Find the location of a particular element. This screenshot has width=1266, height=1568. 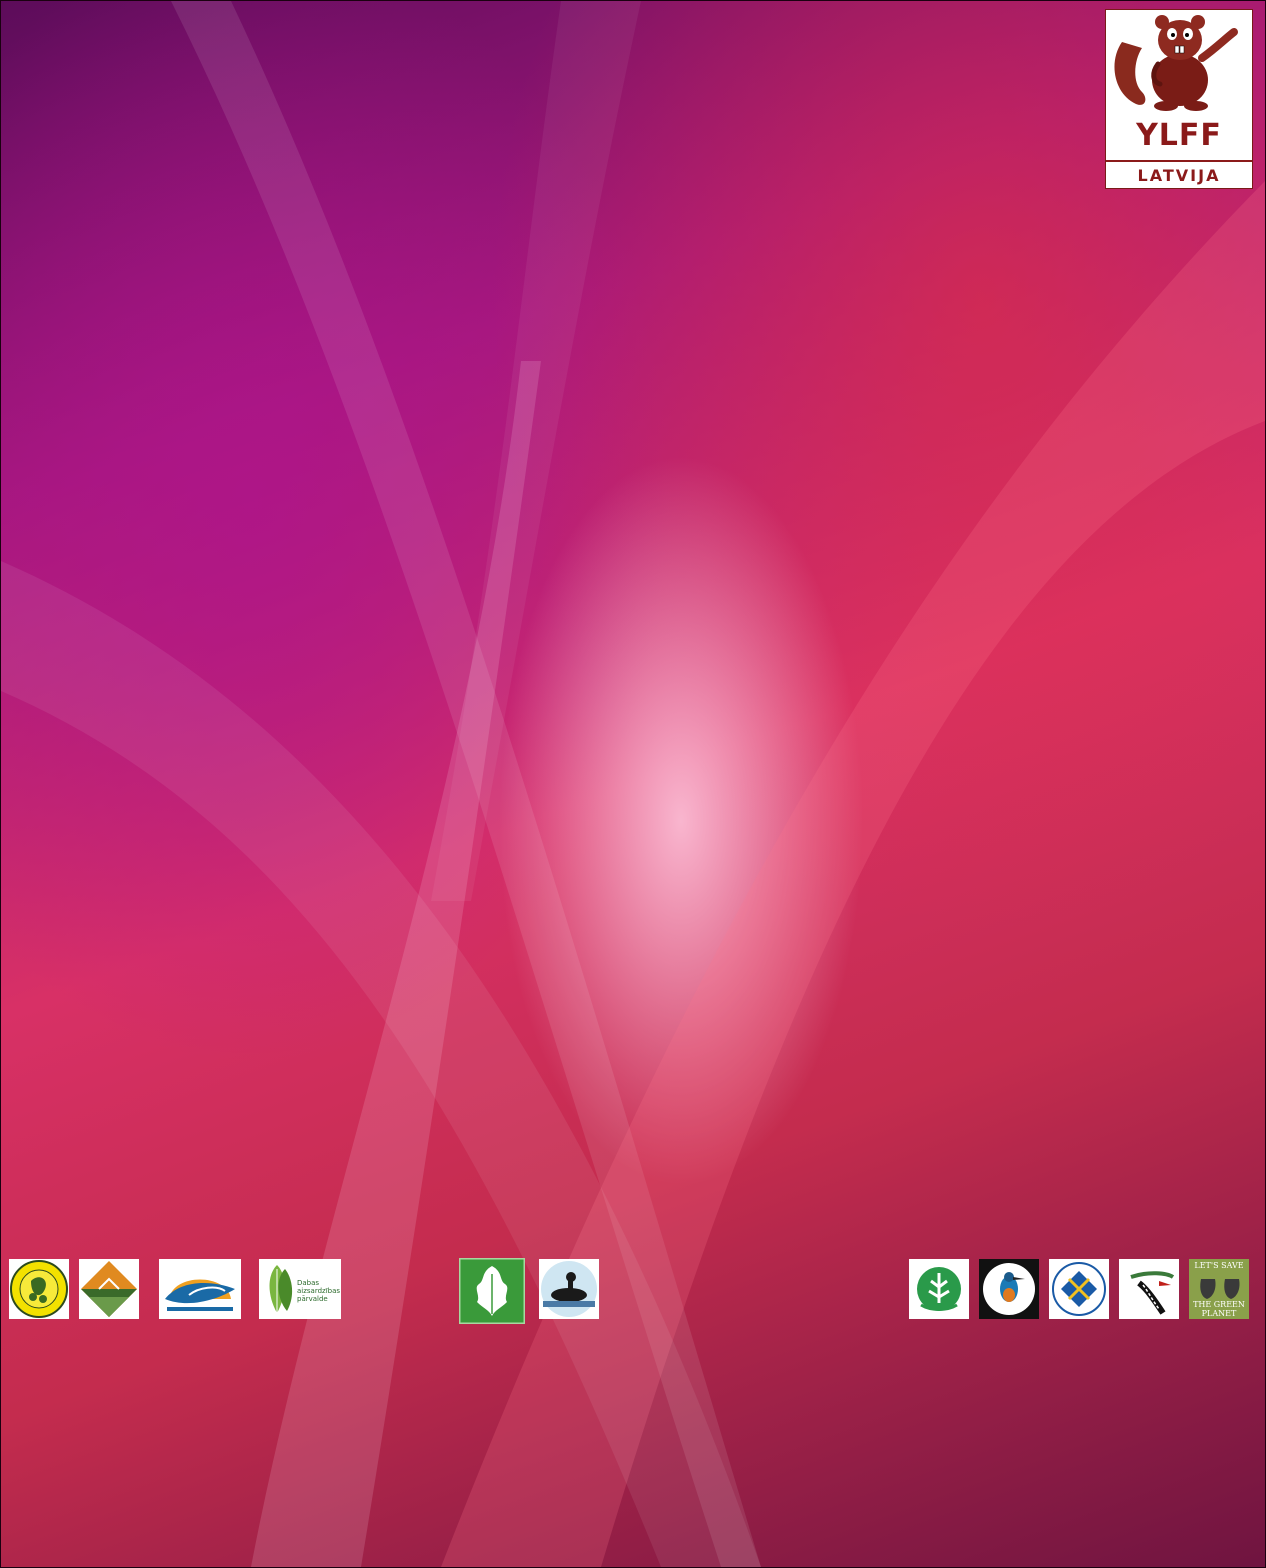

oak-leaf-icon is located at coordinates (492, 1291).